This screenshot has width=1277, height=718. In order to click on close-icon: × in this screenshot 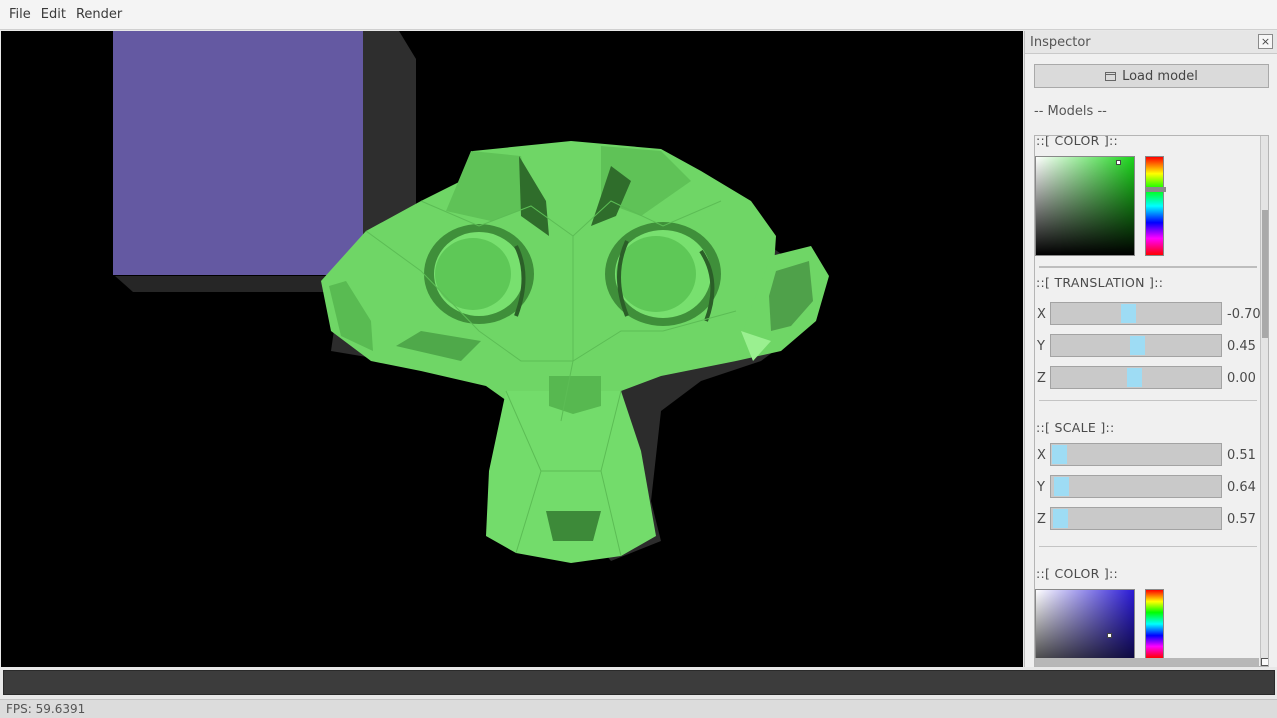, I will do `click(1265, 41)`.